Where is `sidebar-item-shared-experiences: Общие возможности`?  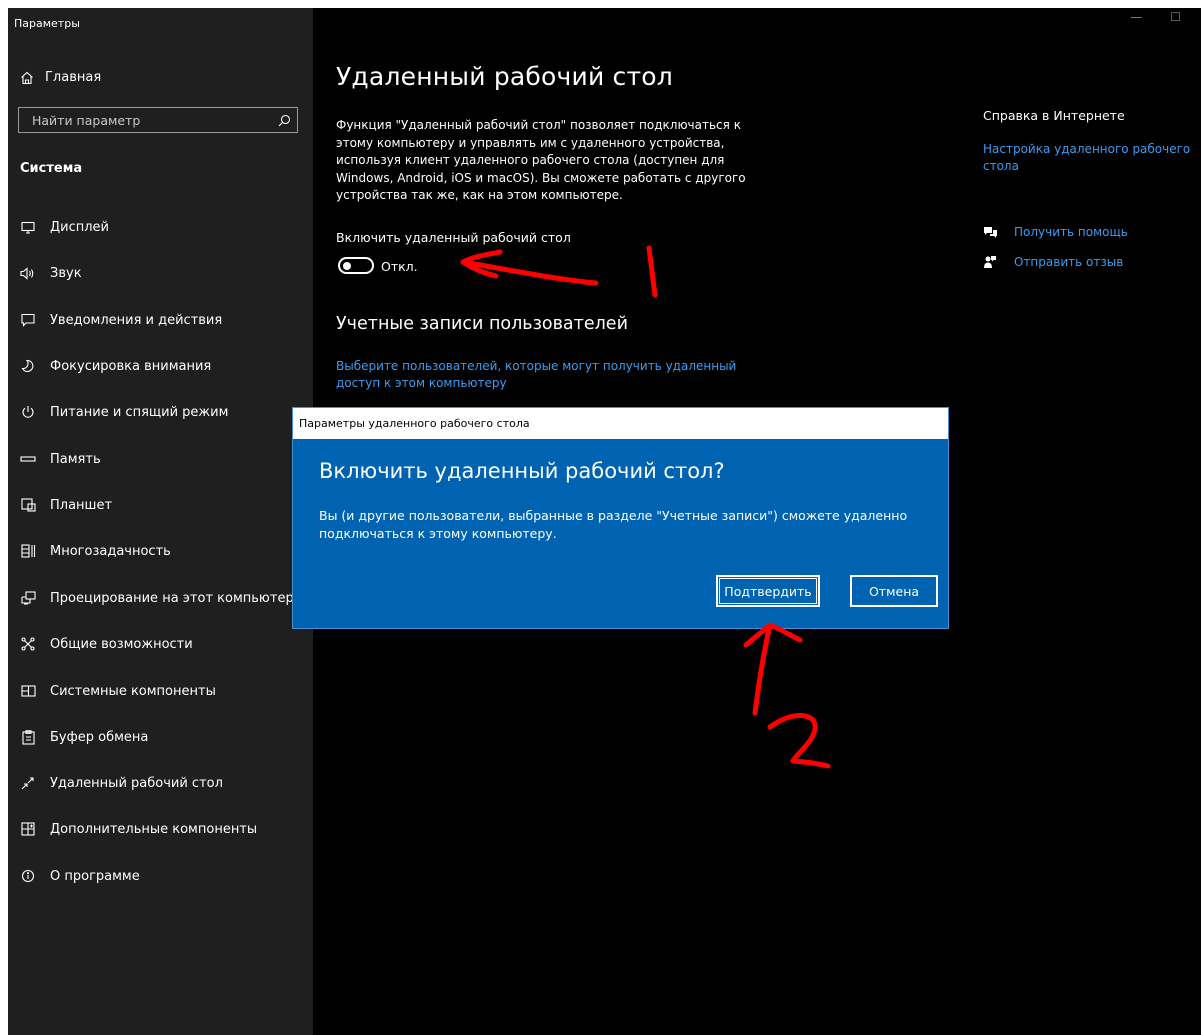 sidebar-item-shared-experiences: Общие возможности is located at coordinates (106, 644).